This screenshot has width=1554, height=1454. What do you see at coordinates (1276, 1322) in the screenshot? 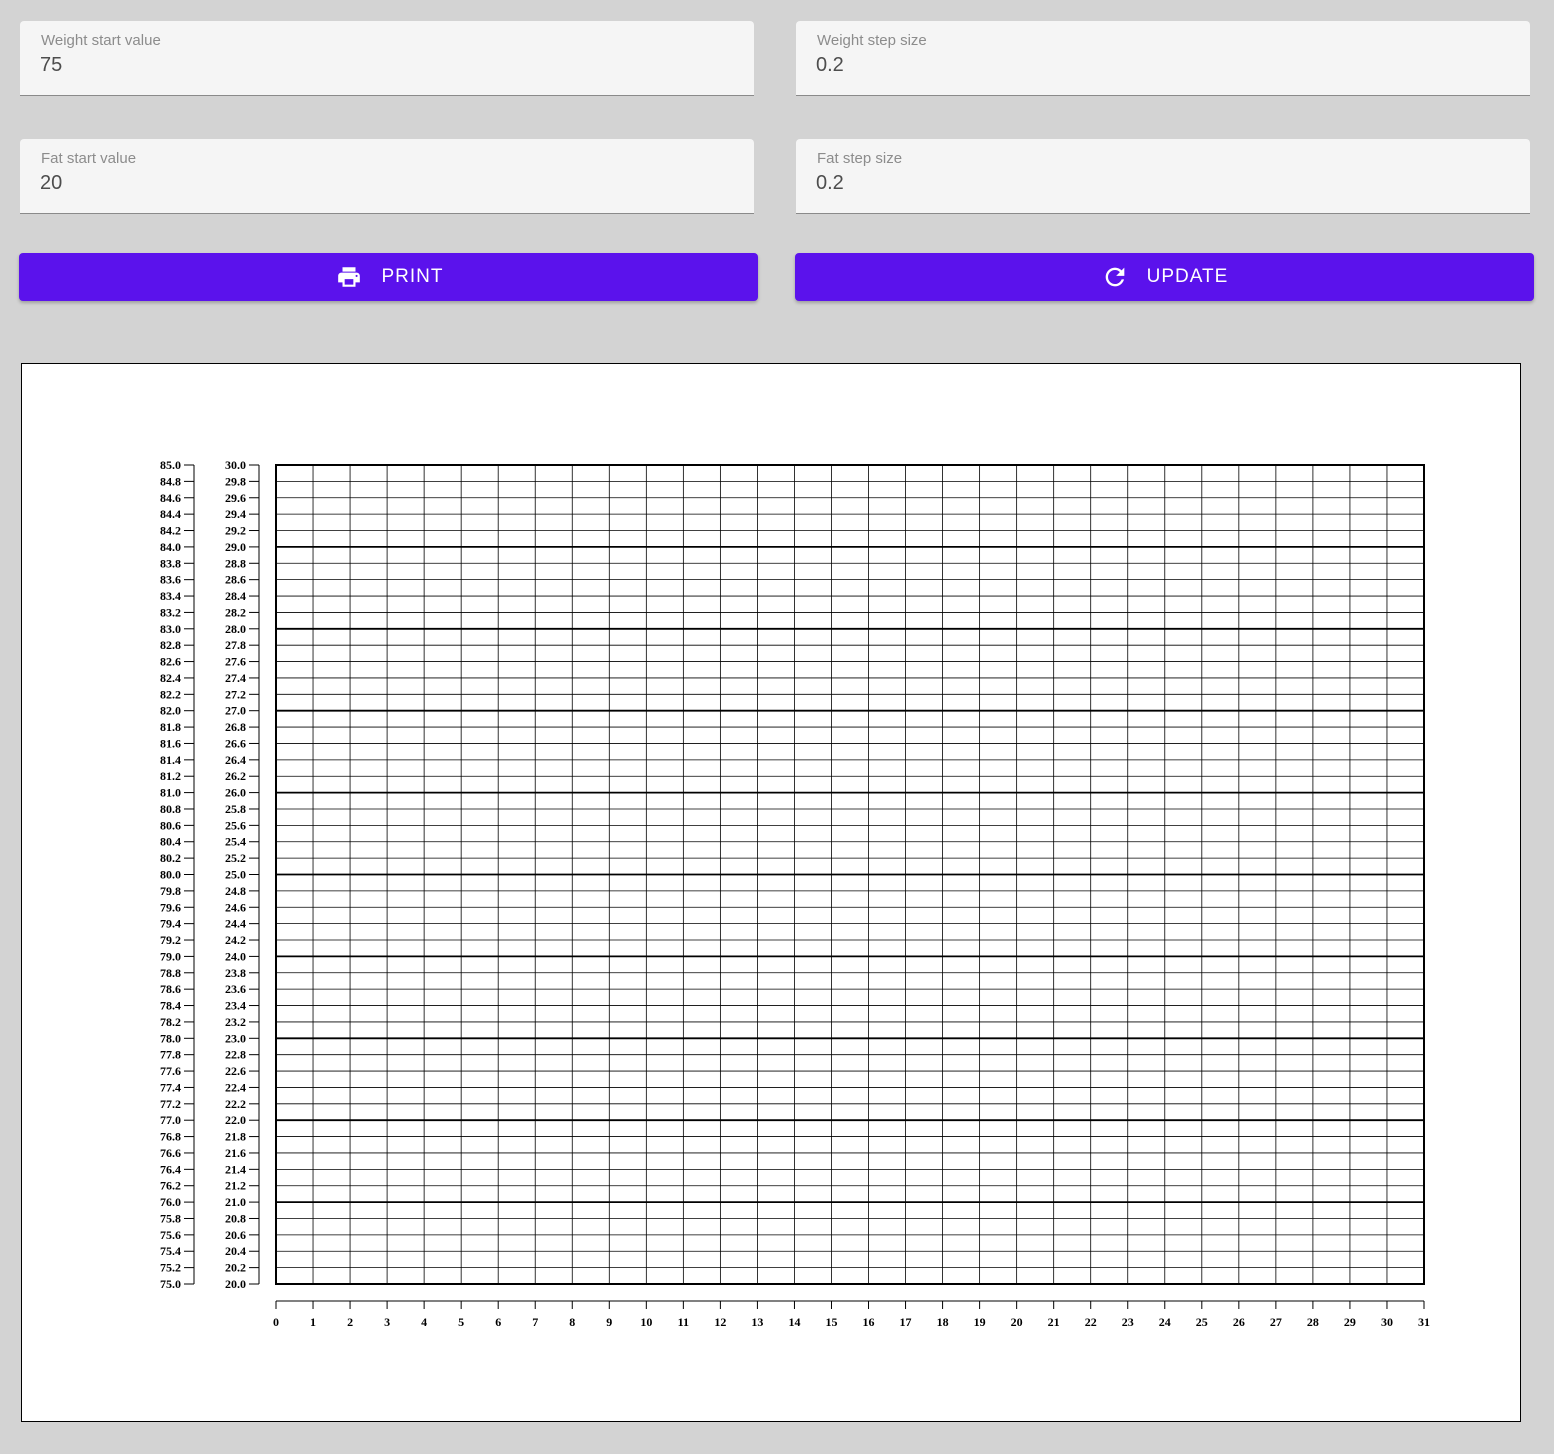
I see `x-tick-label: 27` at bounding box center [1276, 1322].